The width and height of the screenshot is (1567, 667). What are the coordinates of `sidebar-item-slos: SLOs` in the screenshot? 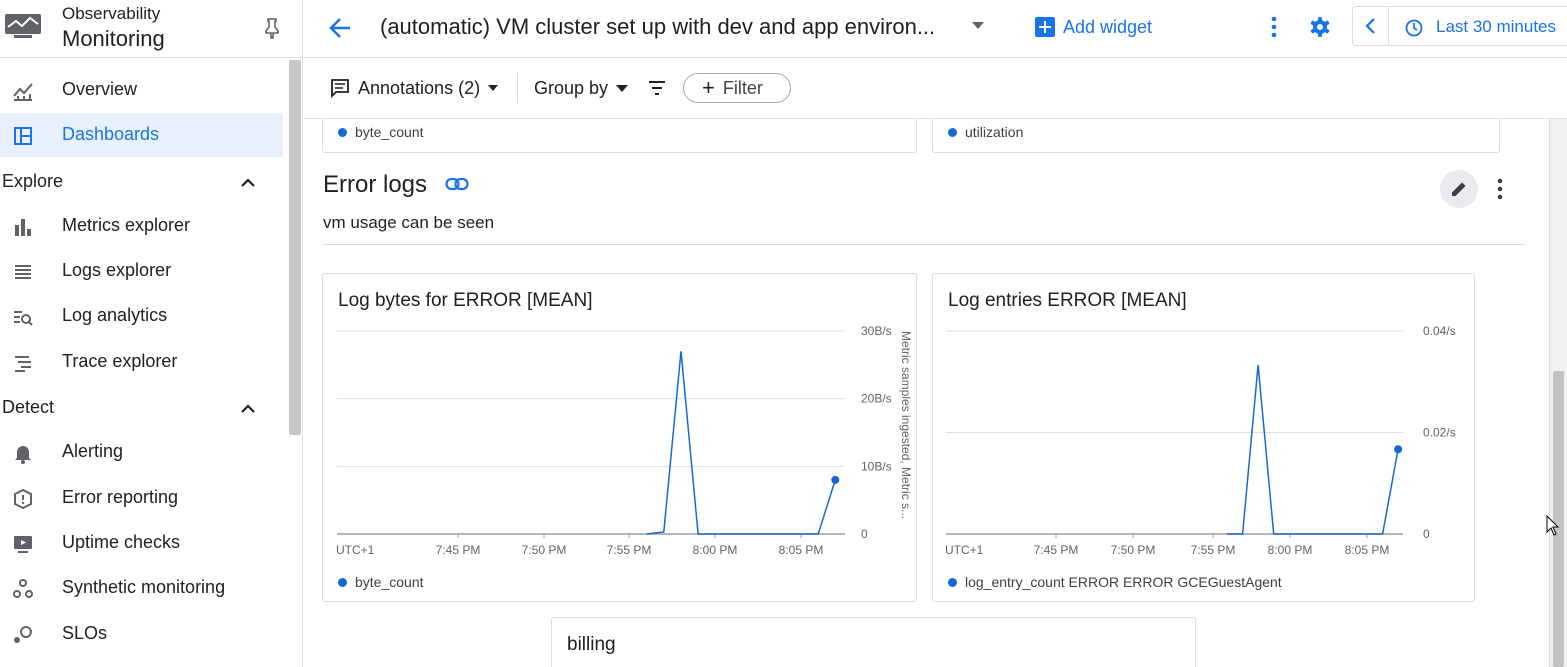 It's located at (141, 634).